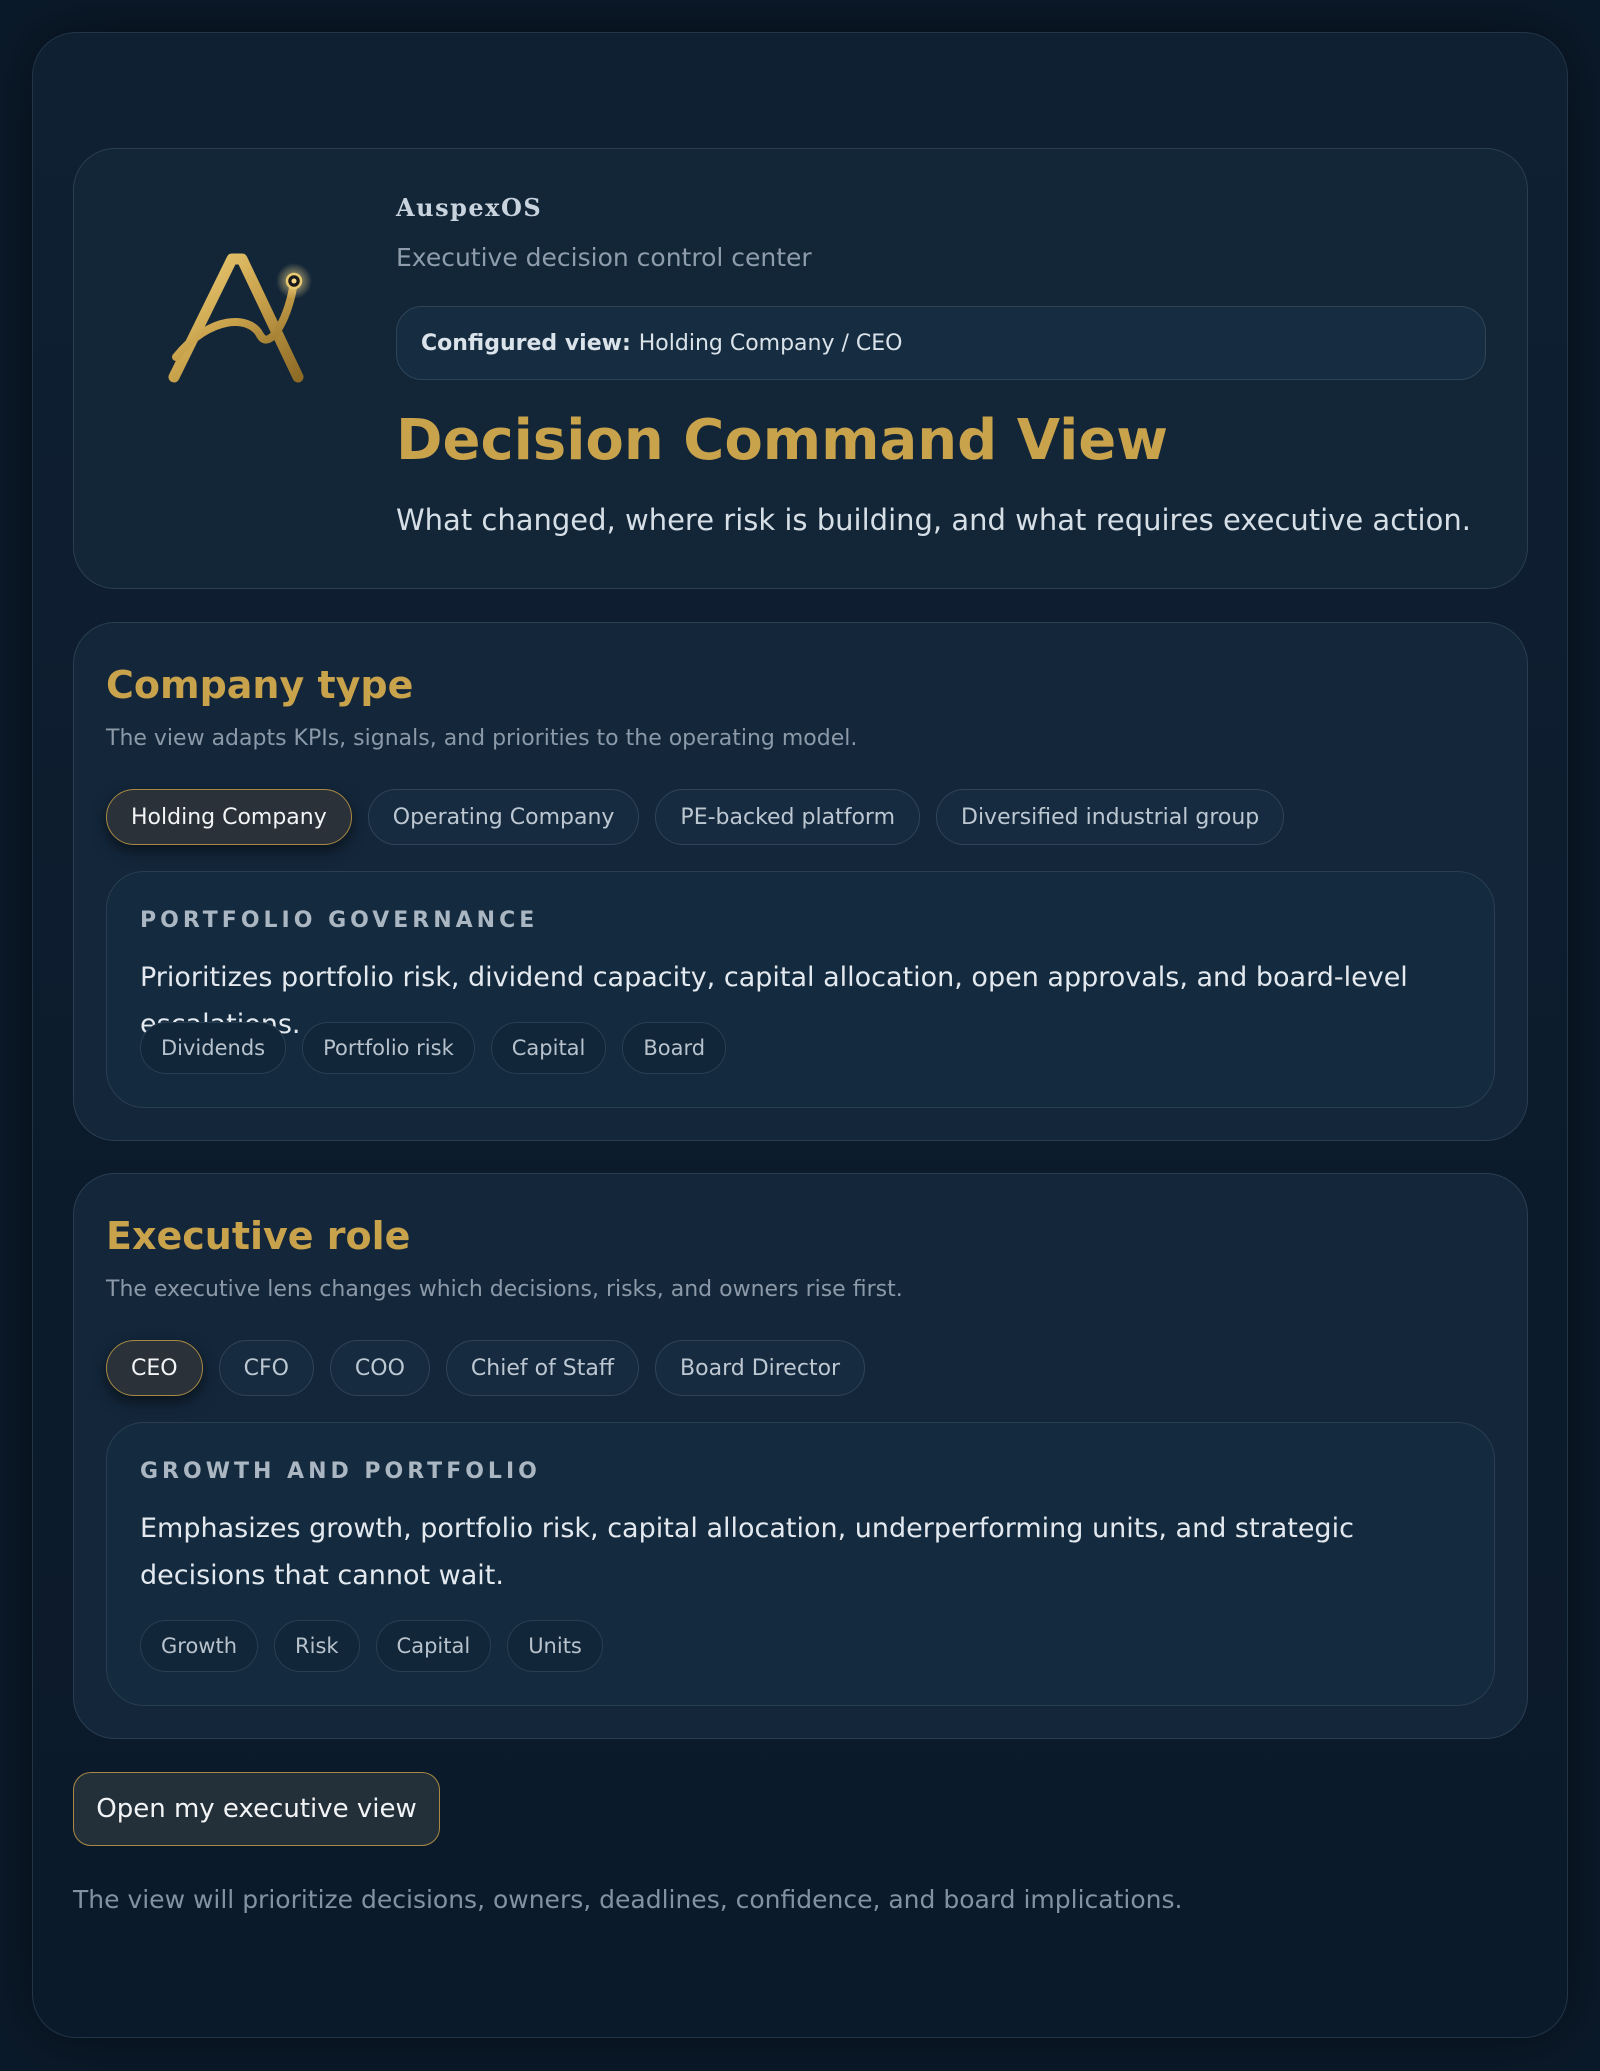 The width and height of the screenshot is (1600, 2071). What do you see at coordinates (555, 1646) in the screenshot?
I see `tag: Units` at bounding box center [555, 1646].